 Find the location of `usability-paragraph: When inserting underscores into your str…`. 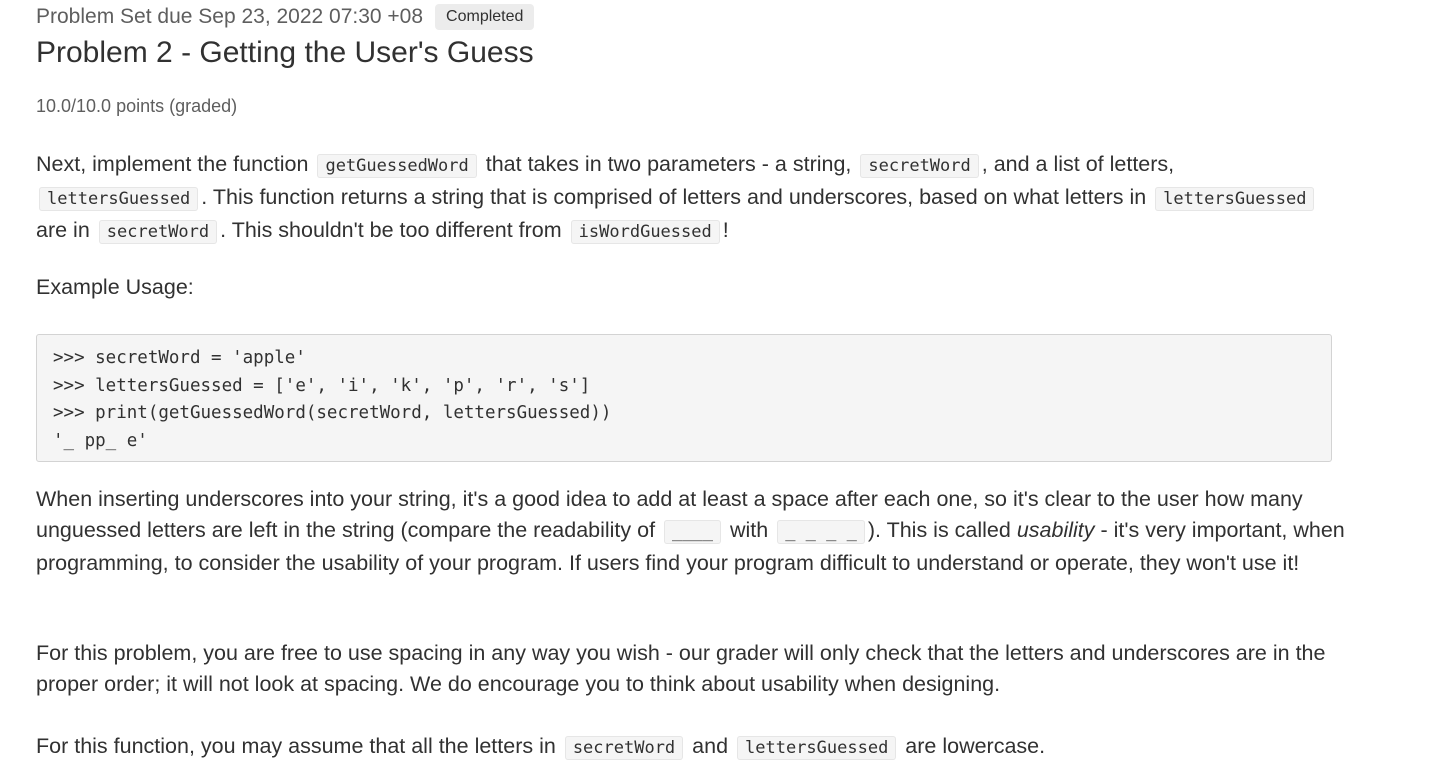

usability-paragraph: When inserting underscores into your str… is located at coordinates (691, 531).